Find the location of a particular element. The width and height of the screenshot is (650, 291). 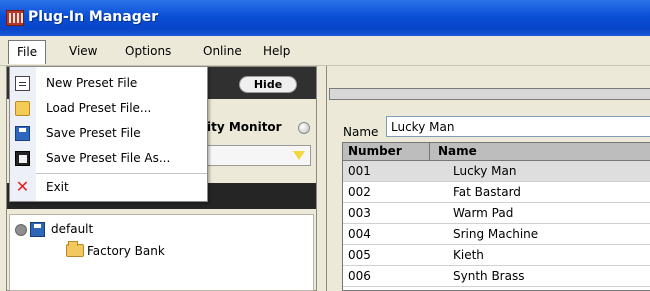

save-disk-icon is located at coordinates (37, 229).